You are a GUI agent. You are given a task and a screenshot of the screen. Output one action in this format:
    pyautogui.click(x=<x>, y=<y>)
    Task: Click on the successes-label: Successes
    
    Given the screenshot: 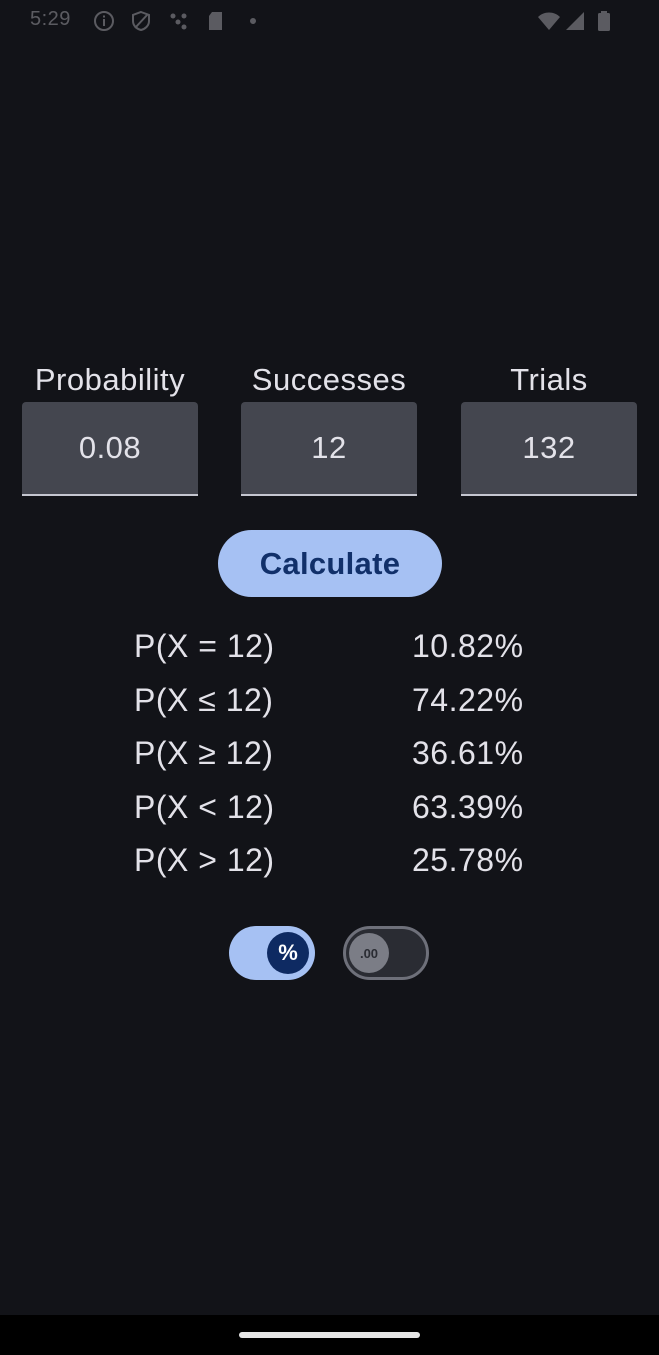 What is the action you would take?
    pyautogui.click(x=329, y=379)
    